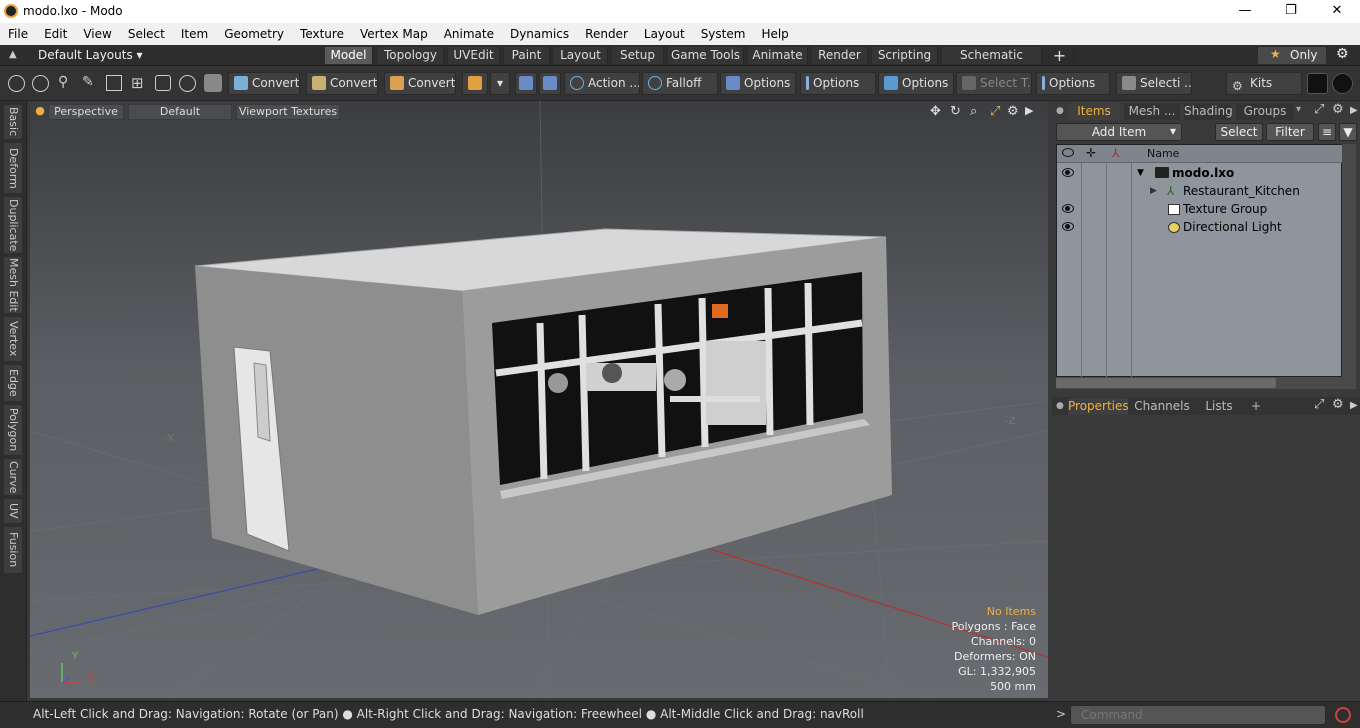 The width and height of the screenshot is (1360, 728). What do you see at coordinates (16, 83) in the screenshot?
I see `vertices-mode-icon` at bounding box center [16, 83].